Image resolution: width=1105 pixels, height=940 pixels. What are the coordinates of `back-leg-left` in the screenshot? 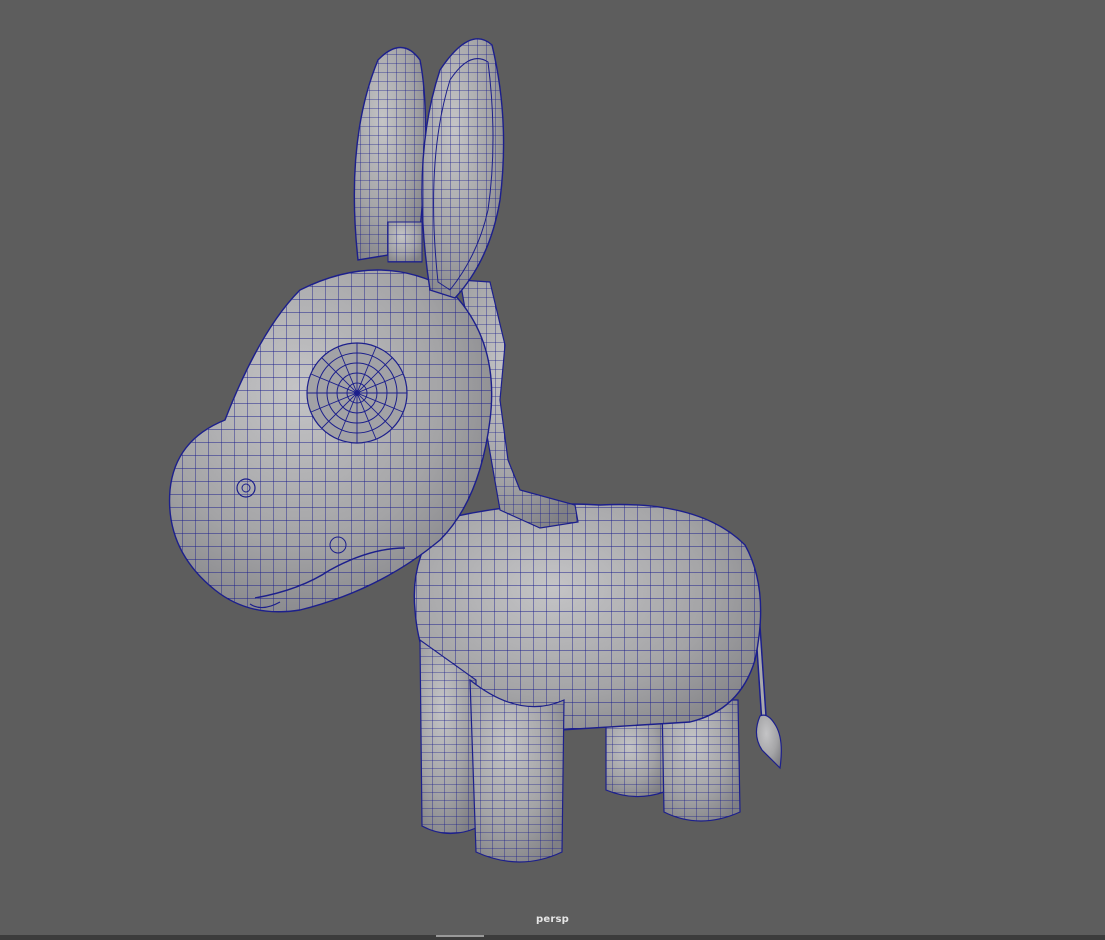 It's located at (635, 758).